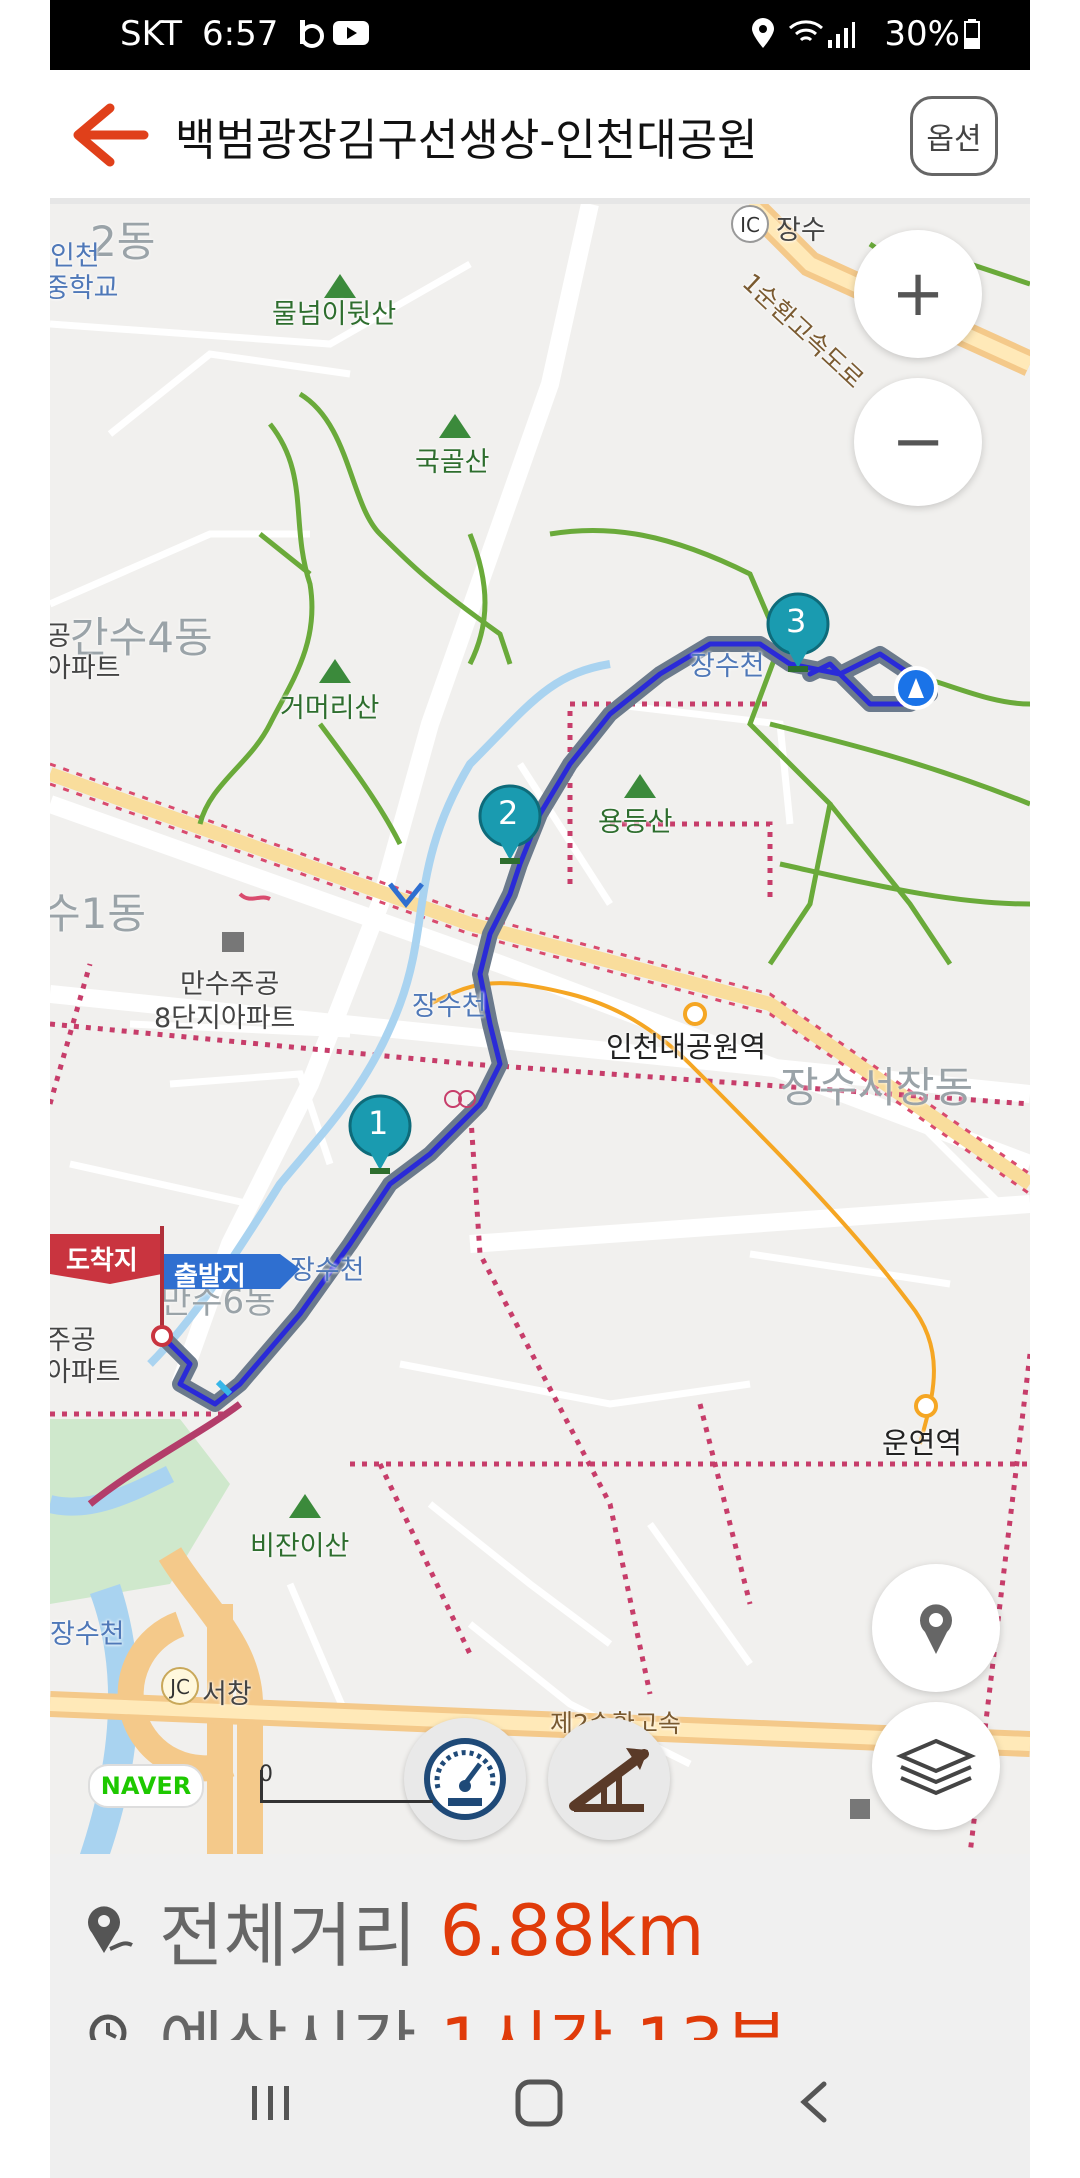 The height and width of the screenshot is (2178, 1080). I want to click on home-button, so click(540, 2104).